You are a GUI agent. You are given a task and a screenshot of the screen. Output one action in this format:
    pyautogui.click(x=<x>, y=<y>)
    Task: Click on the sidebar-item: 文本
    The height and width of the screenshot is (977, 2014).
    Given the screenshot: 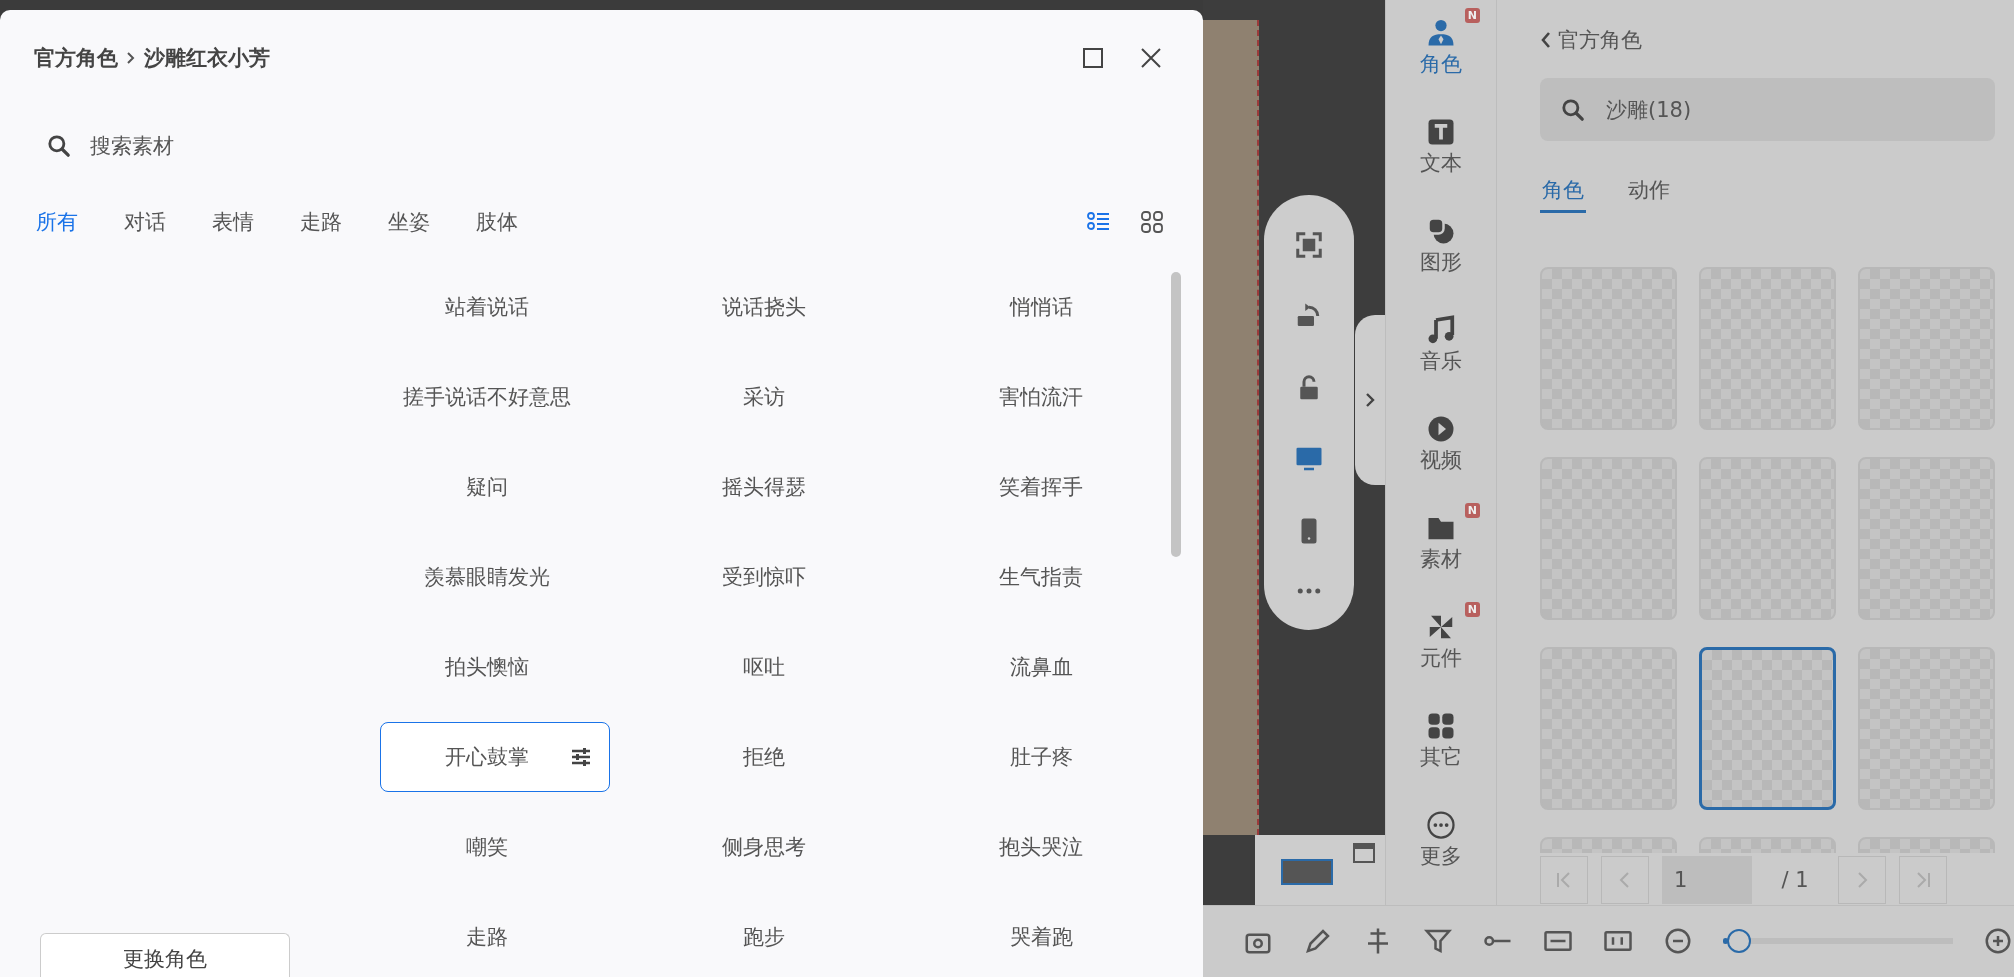 What is the action you would take?
    pyautogui.click(x=1441, y=156)
    